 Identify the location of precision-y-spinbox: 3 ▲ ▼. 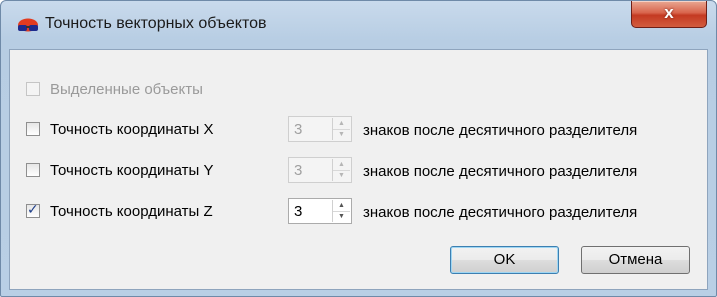
(320, 170).